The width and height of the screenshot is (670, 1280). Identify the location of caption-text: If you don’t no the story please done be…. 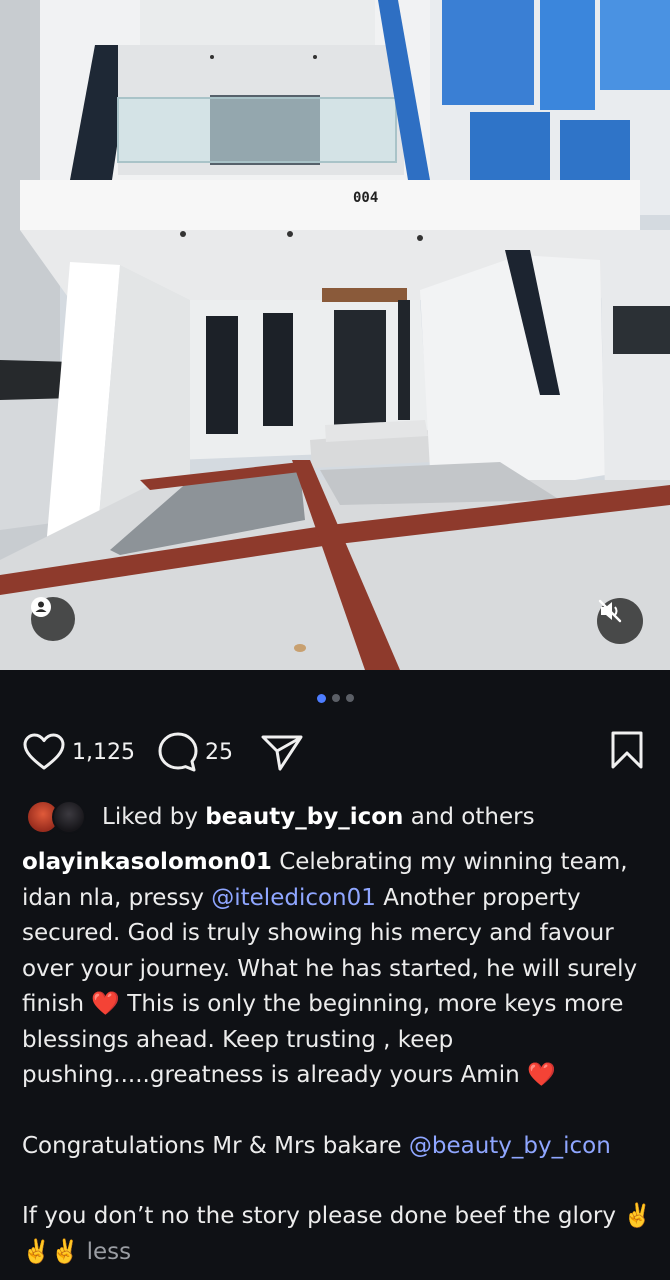
(319, 1216).